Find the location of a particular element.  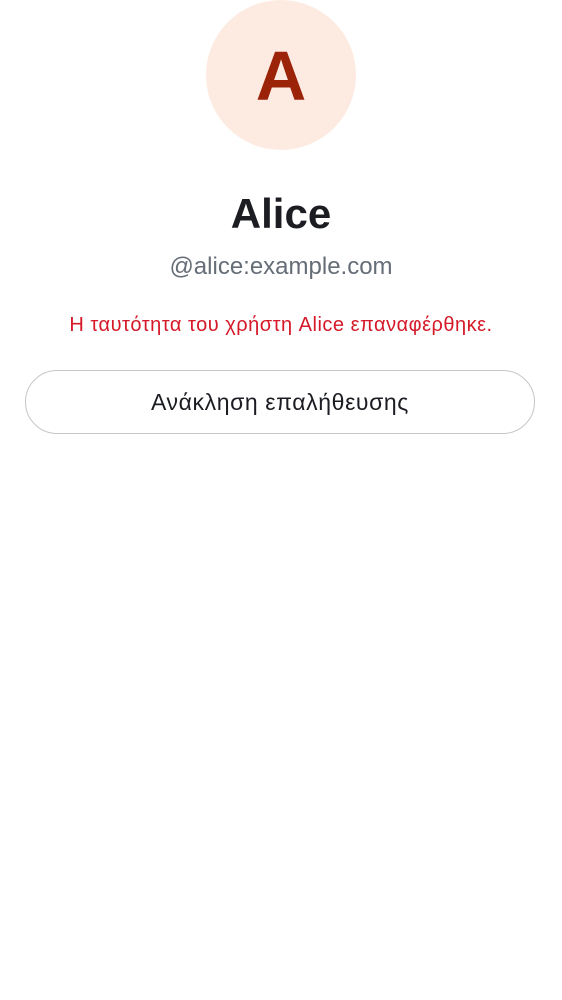

avatar-initial: A is located at coordinates (281, 76).